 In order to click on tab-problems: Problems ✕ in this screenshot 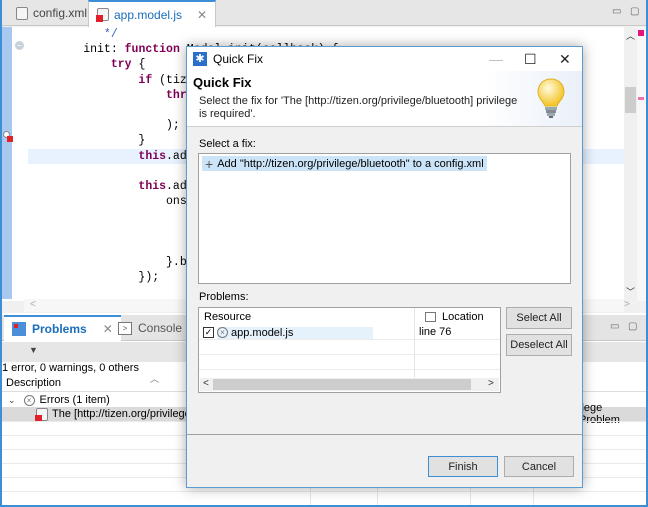, I will do `click(62, 328)`.